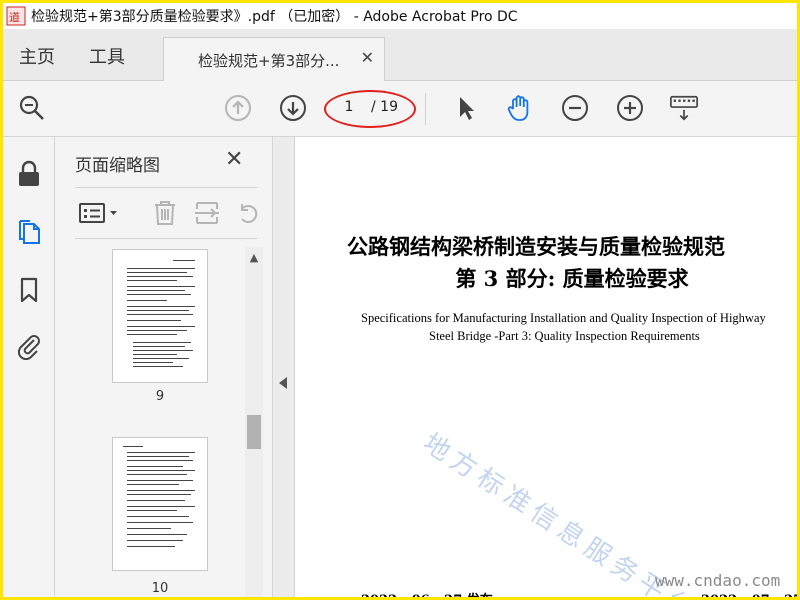  I want to click on document-title-cn-line2: 第 3 部分: 质量检验要求, so click(572, 278).